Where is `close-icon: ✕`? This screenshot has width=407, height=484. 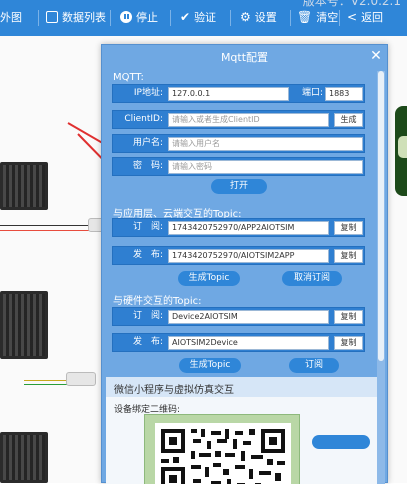
close-icon: ✕ is located at coordinates (376, 56).